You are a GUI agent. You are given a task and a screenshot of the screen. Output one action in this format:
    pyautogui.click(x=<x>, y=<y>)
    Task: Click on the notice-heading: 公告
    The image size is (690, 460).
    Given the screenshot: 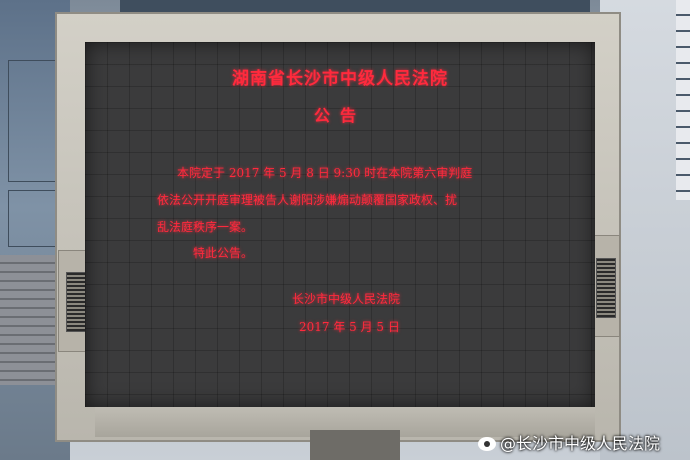 What is the action you would take?
    pyautogui.click(x=339, y=115)
    